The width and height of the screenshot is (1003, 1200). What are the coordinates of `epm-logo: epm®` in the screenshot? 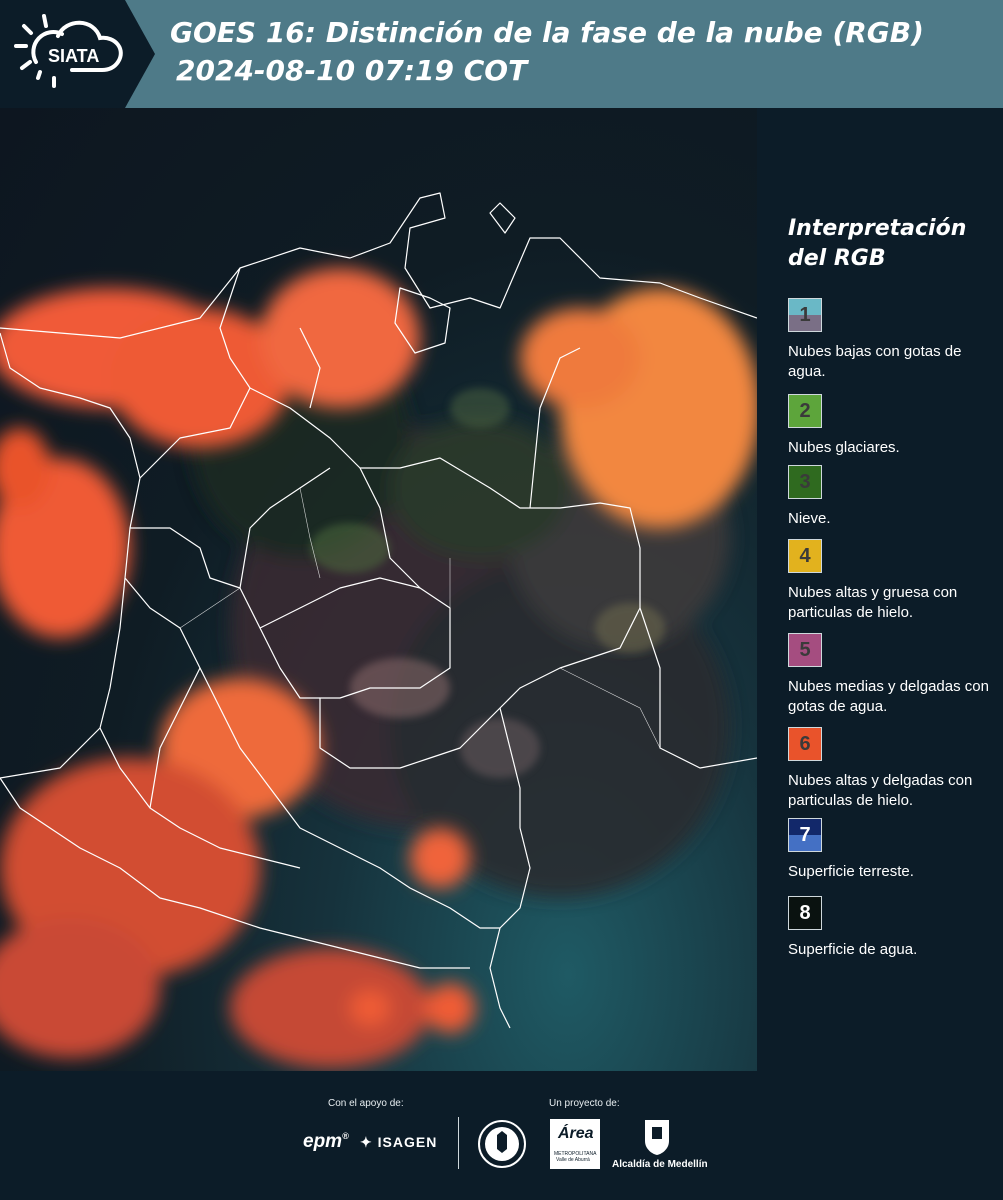 It's located at (326, 1141).